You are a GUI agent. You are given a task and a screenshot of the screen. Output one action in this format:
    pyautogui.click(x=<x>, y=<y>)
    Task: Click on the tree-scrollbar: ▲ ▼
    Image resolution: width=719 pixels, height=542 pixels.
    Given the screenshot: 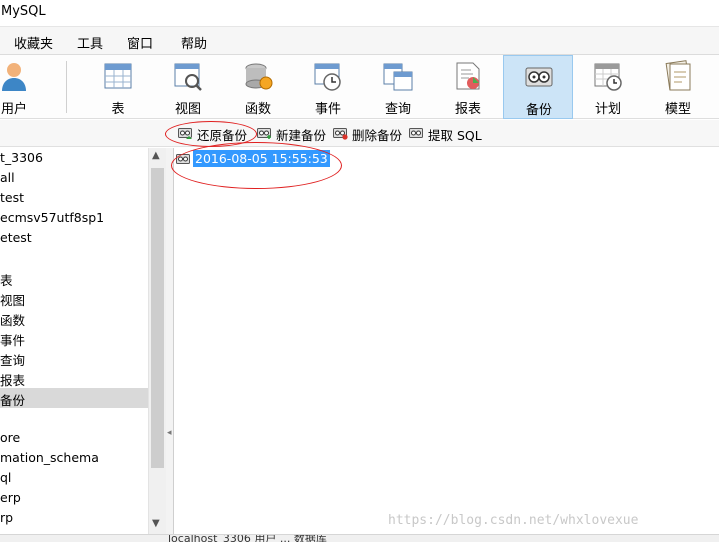 What is the action you would take?
    pyautogui.click(x=157, y=341)
    